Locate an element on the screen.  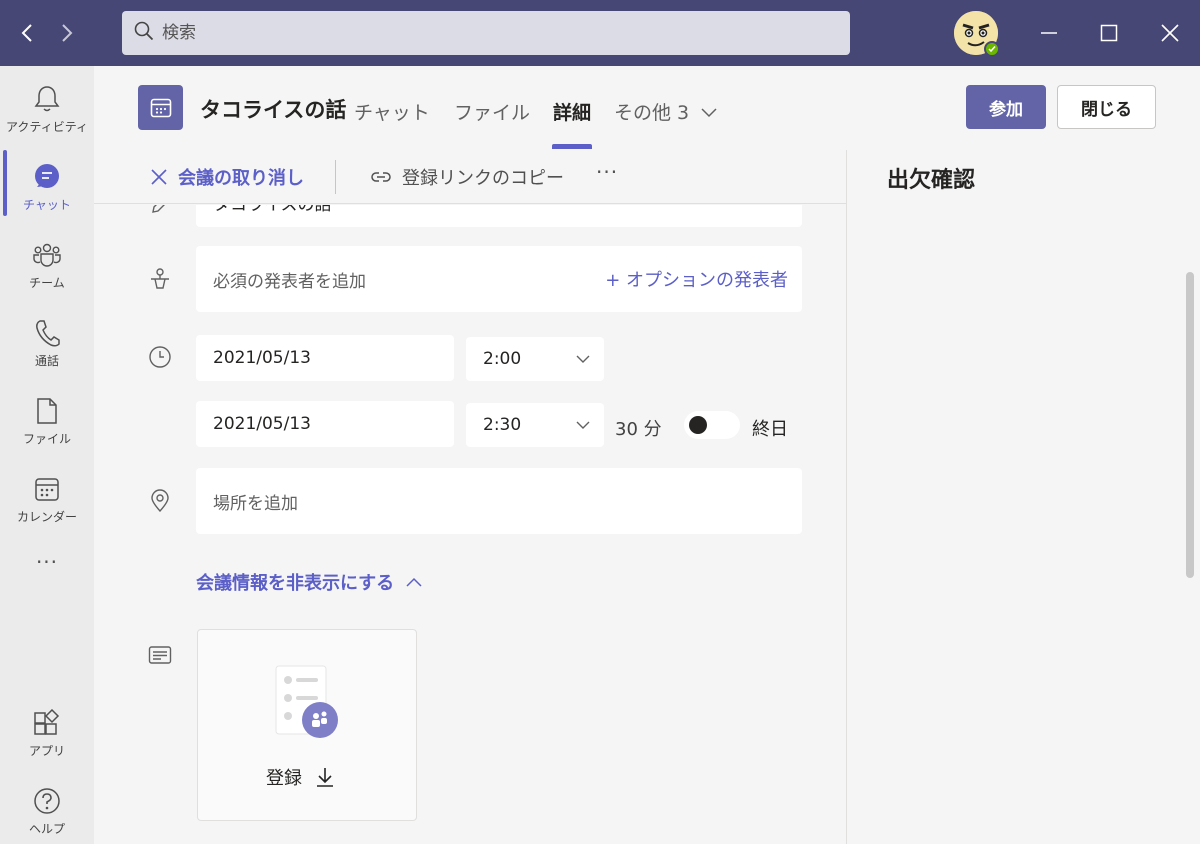
scrollbar is located at coordinates (1190, 425).